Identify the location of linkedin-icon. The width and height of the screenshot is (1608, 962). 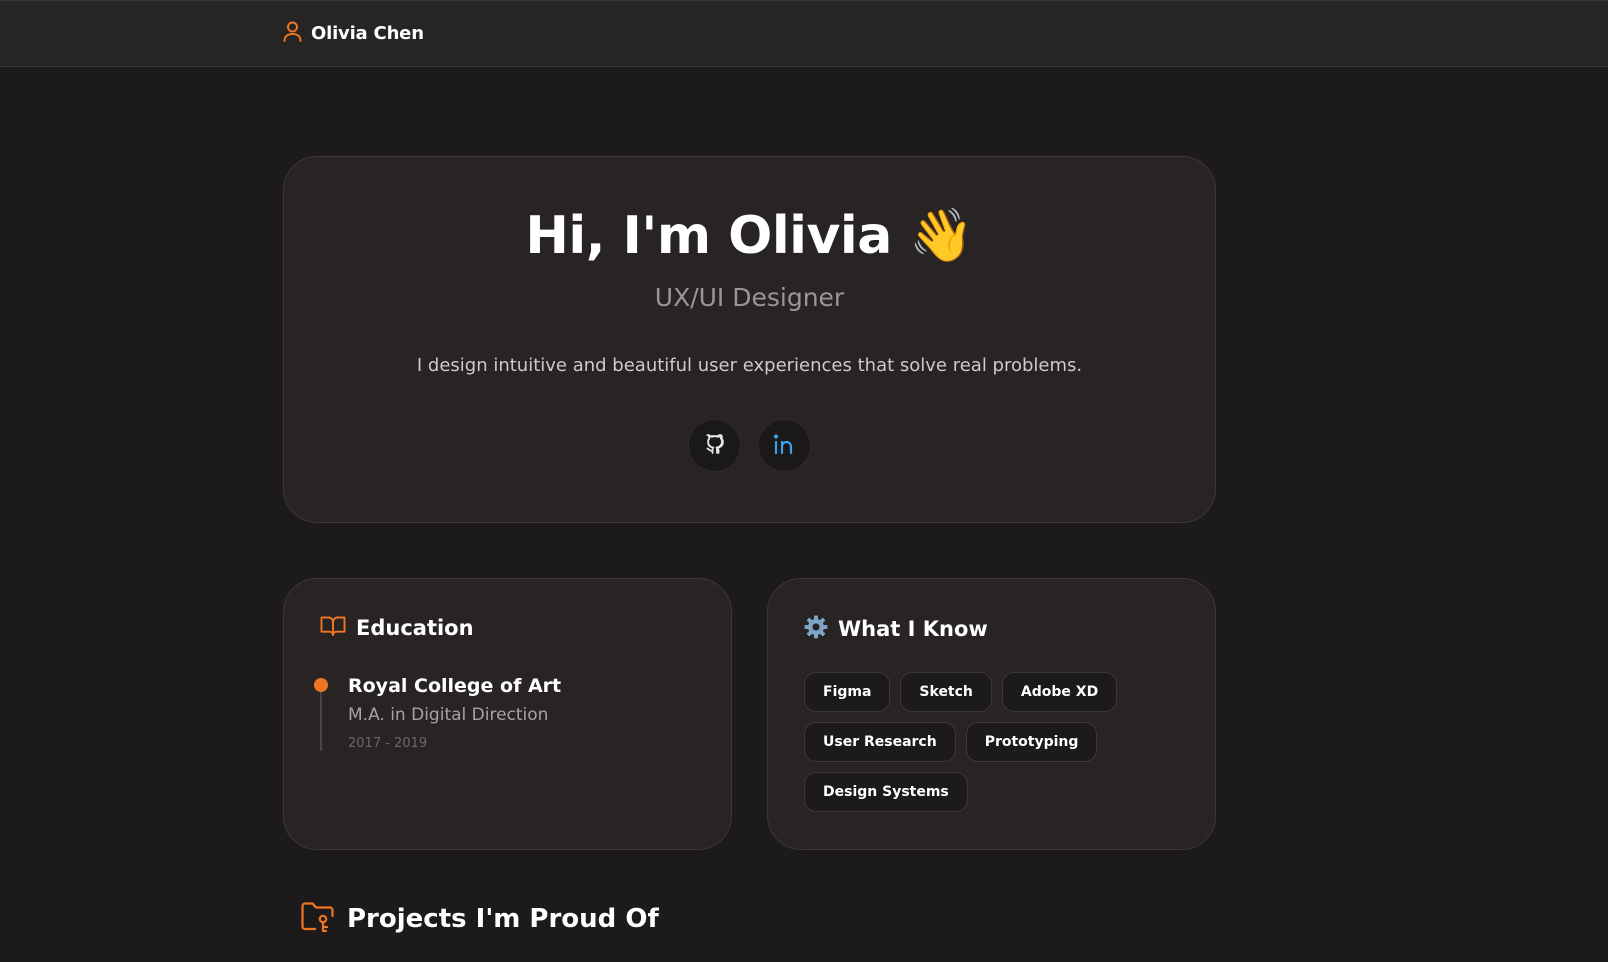
(785, 446).